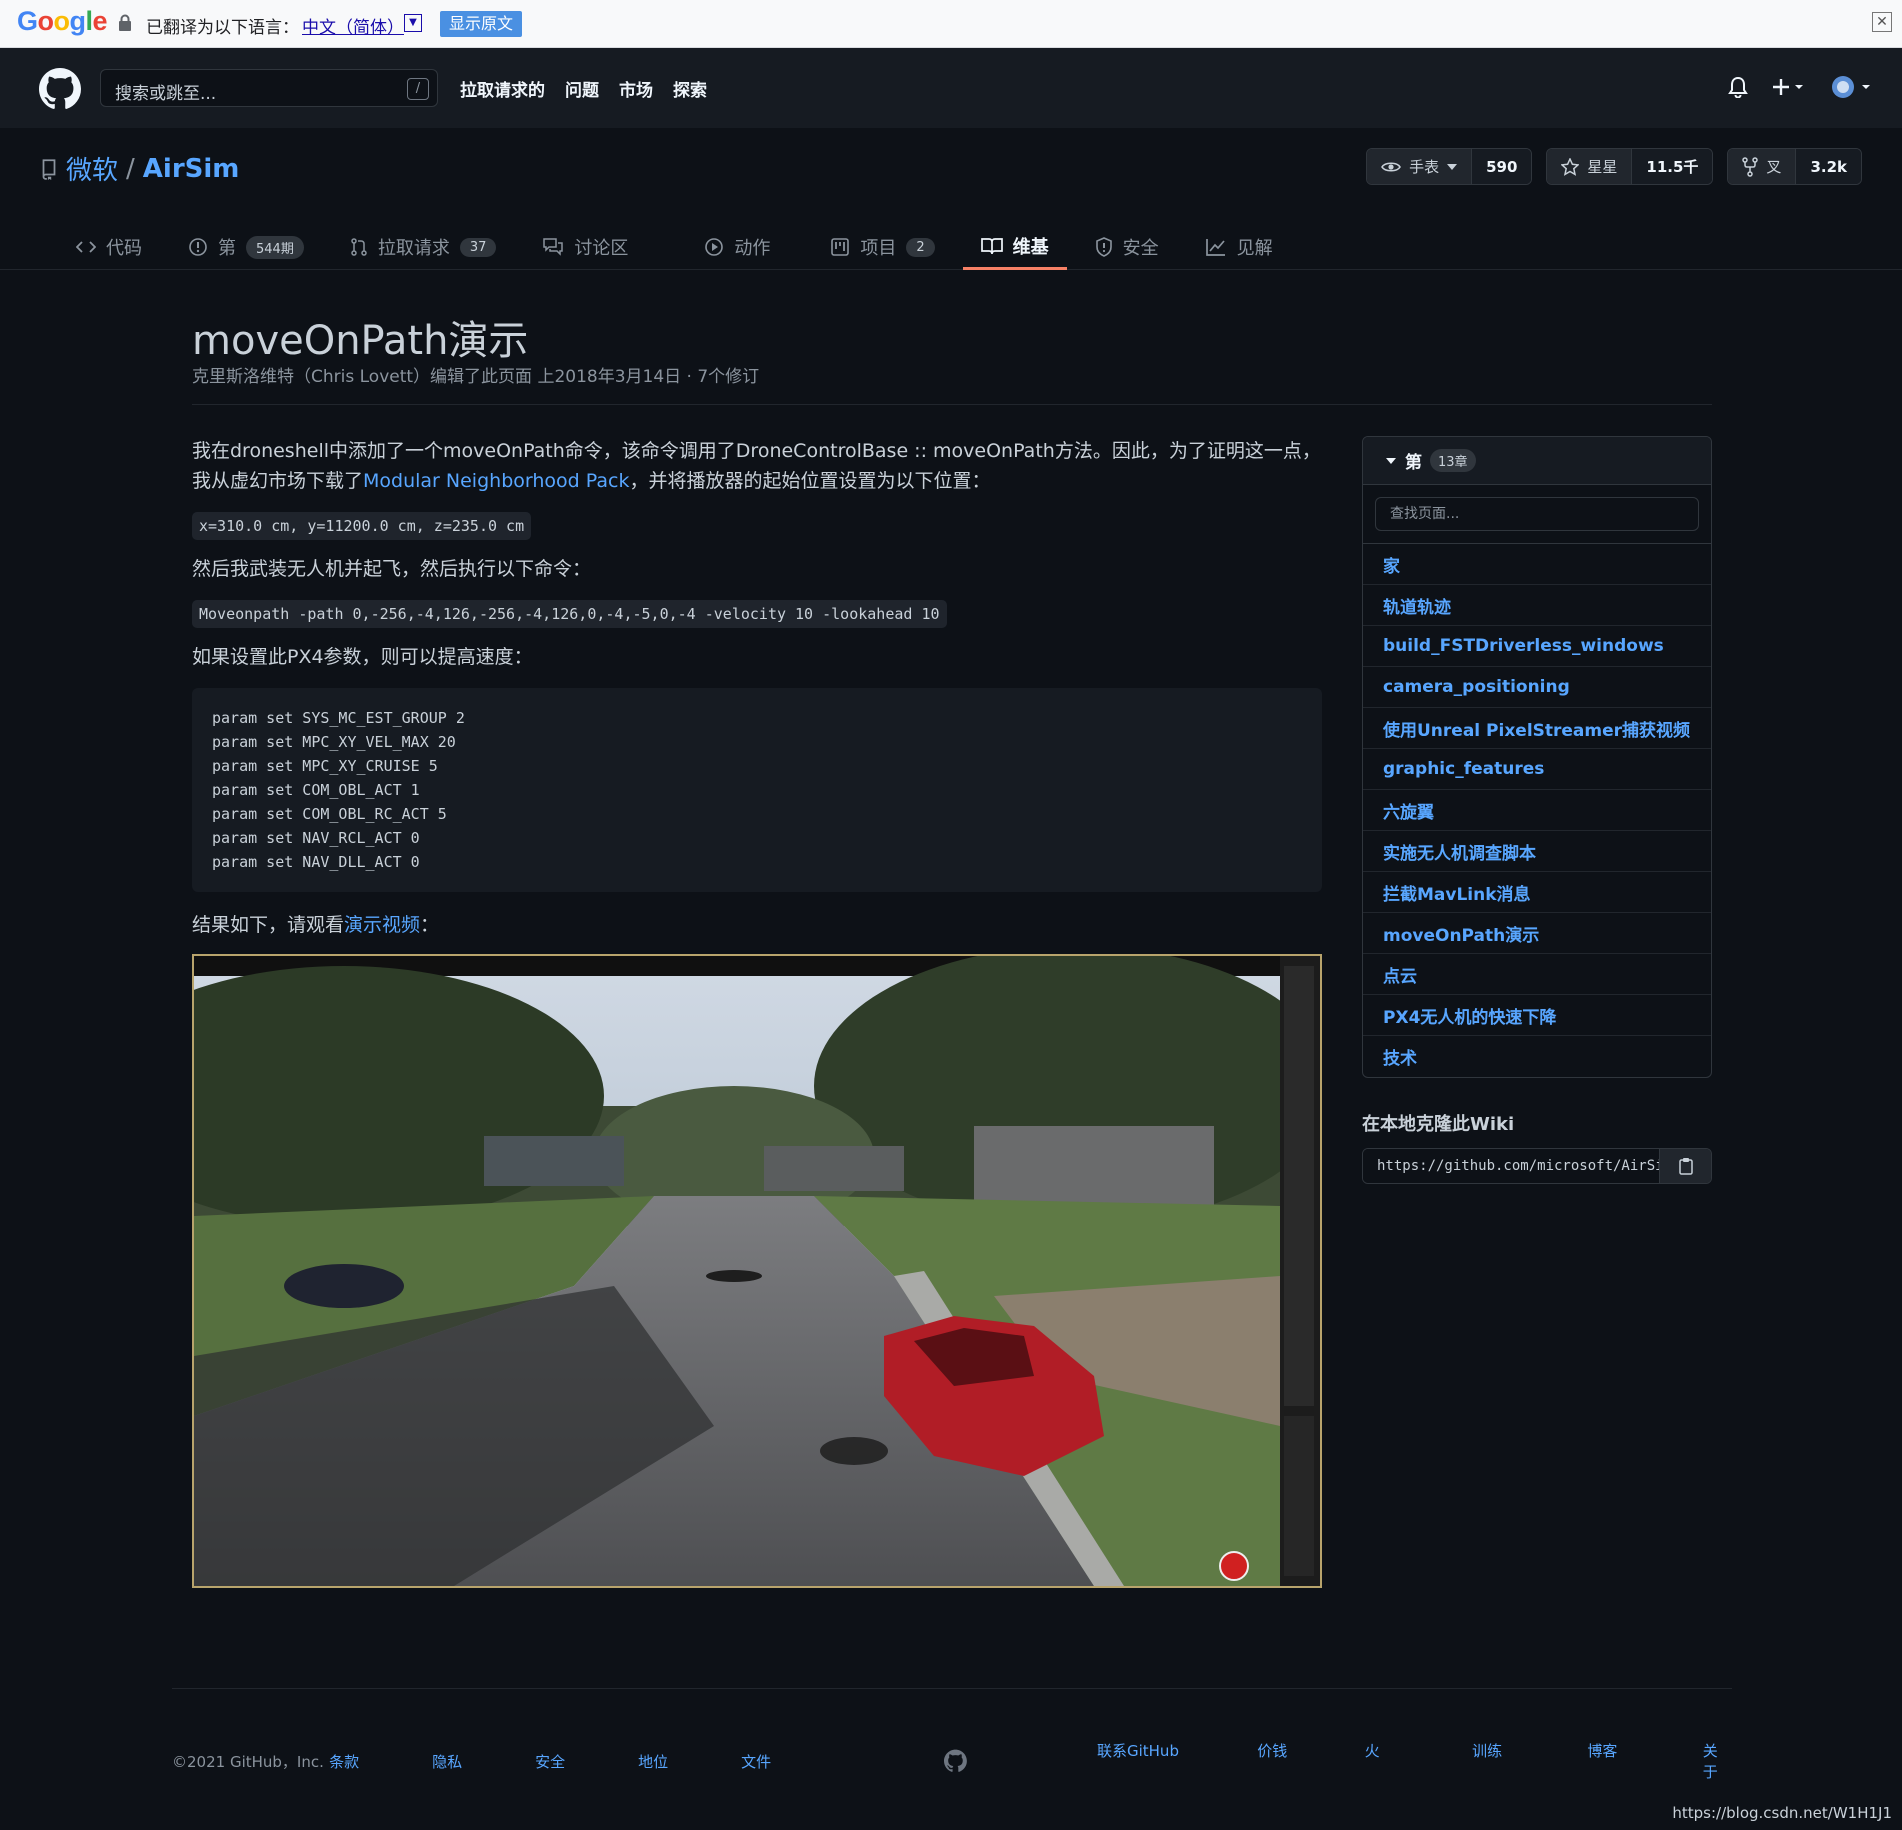  What do you see at coordinates (382, 925) in the screenshot?
I see `demo-video-link: 演示视频` at bounding box center [382, 925].